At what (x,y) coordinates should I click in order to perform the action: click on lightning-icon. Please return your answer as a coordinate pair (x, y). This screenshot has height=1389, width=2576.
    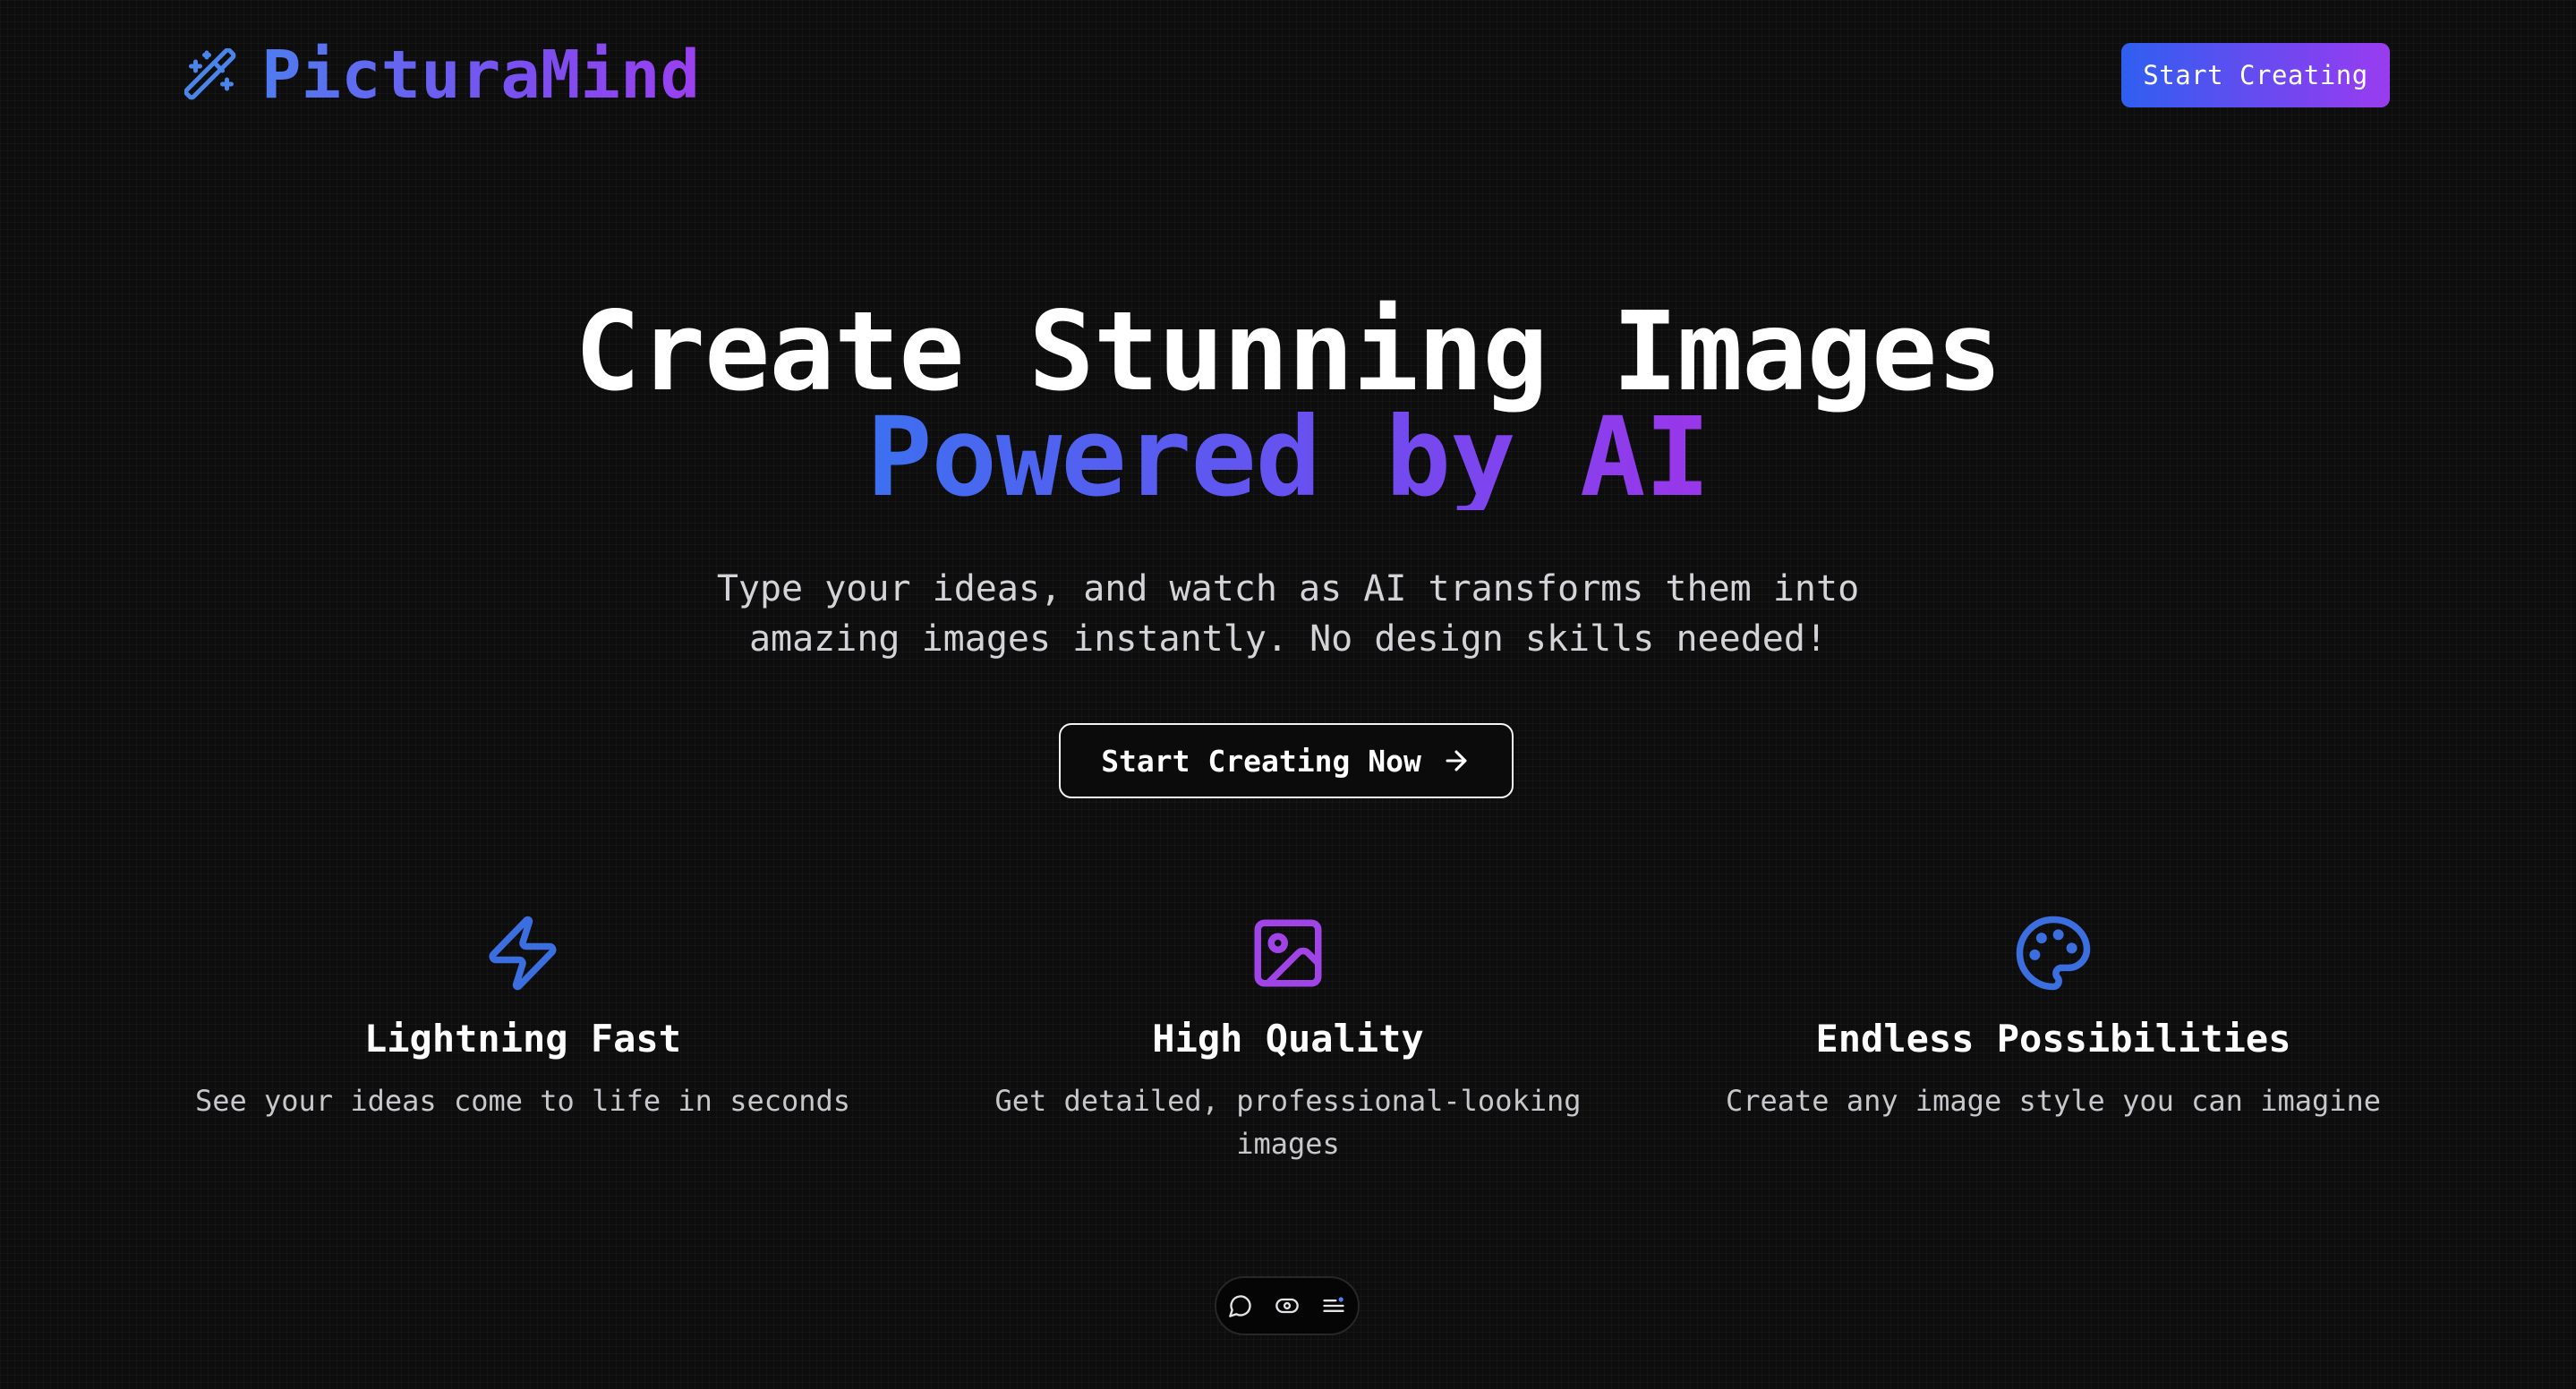
    Looking at the image, I should click on (522, 953).